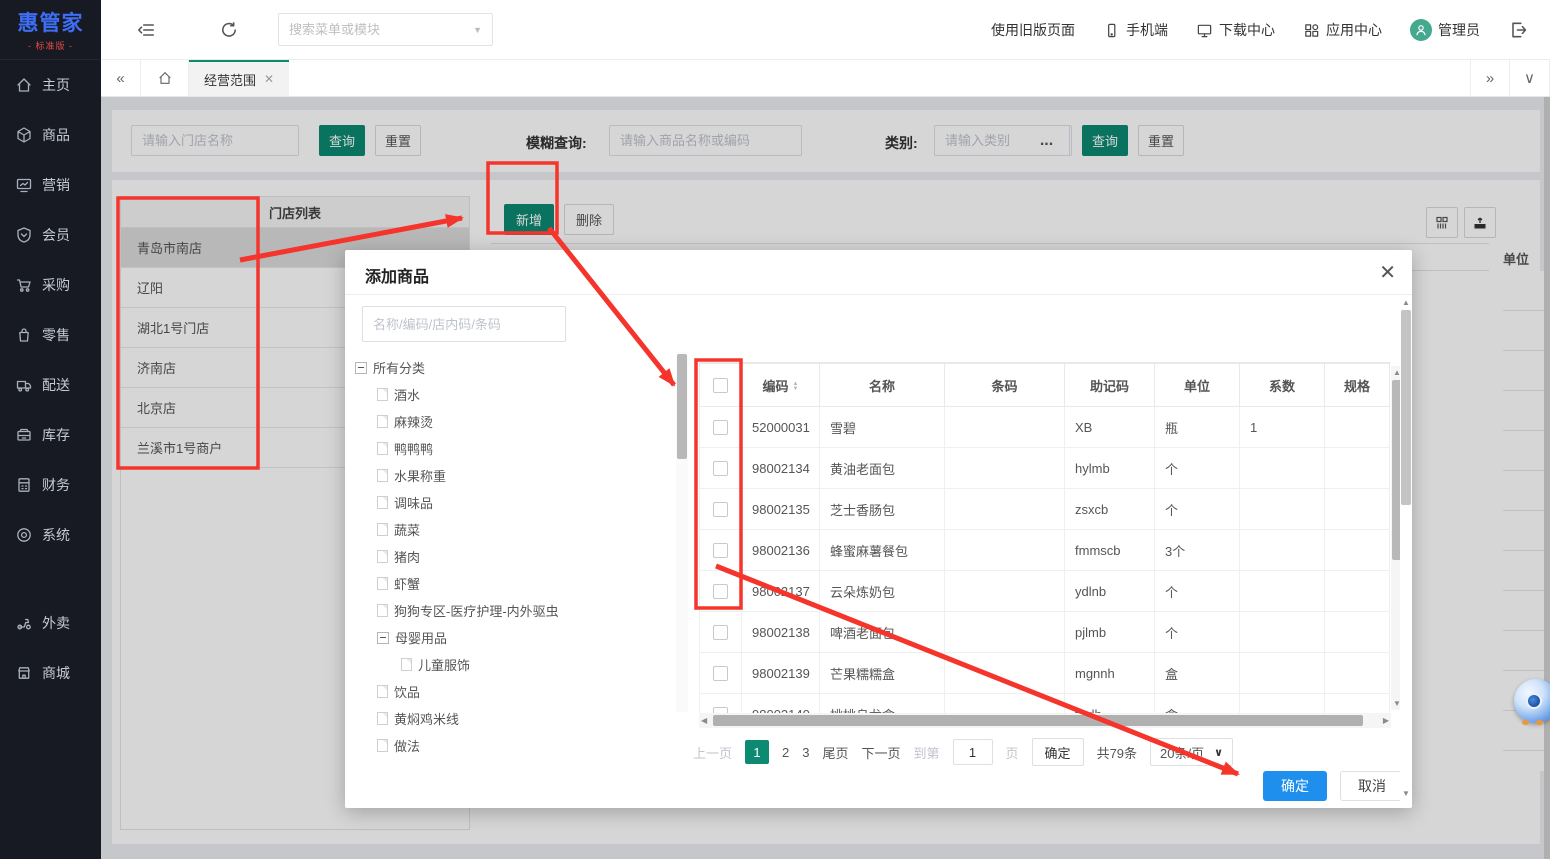  What do you see at coordinates (269, 79) in the screenshot?
I see `close-tab-icon: ✕` at bounding box center [269, 79].